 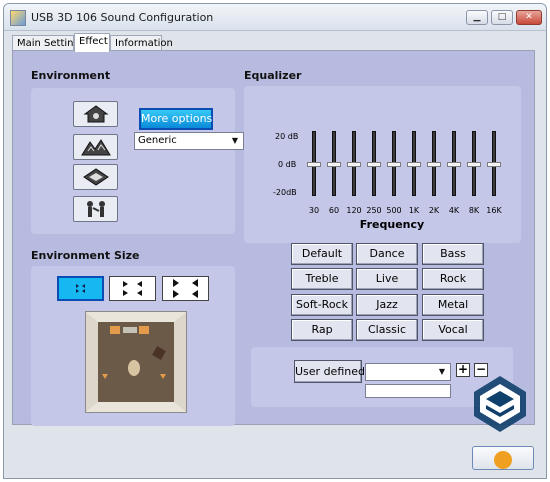 I want to click on window-title: USB 3D 106 Sound Configuration, so click(x=122, y=17).